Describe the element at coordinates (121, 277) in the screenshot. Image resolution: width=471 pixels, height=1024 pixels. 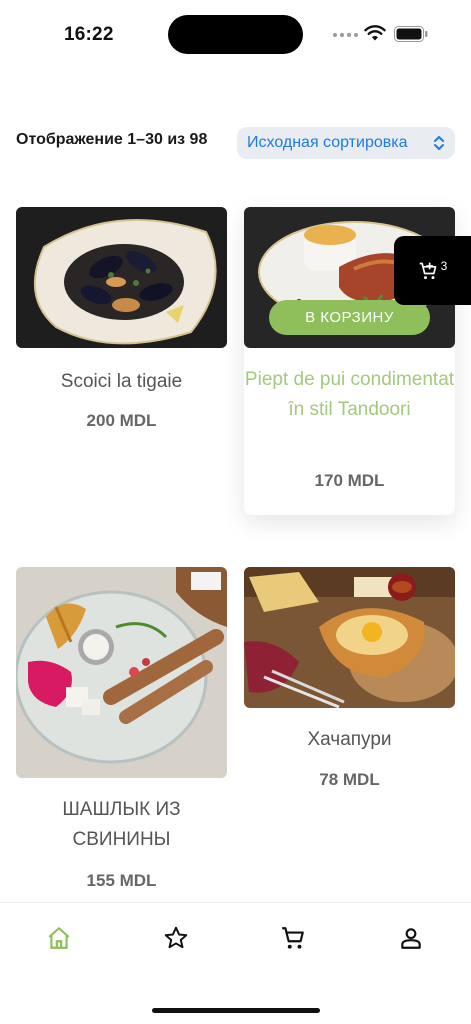
I see `product-image-mussels` at that location.